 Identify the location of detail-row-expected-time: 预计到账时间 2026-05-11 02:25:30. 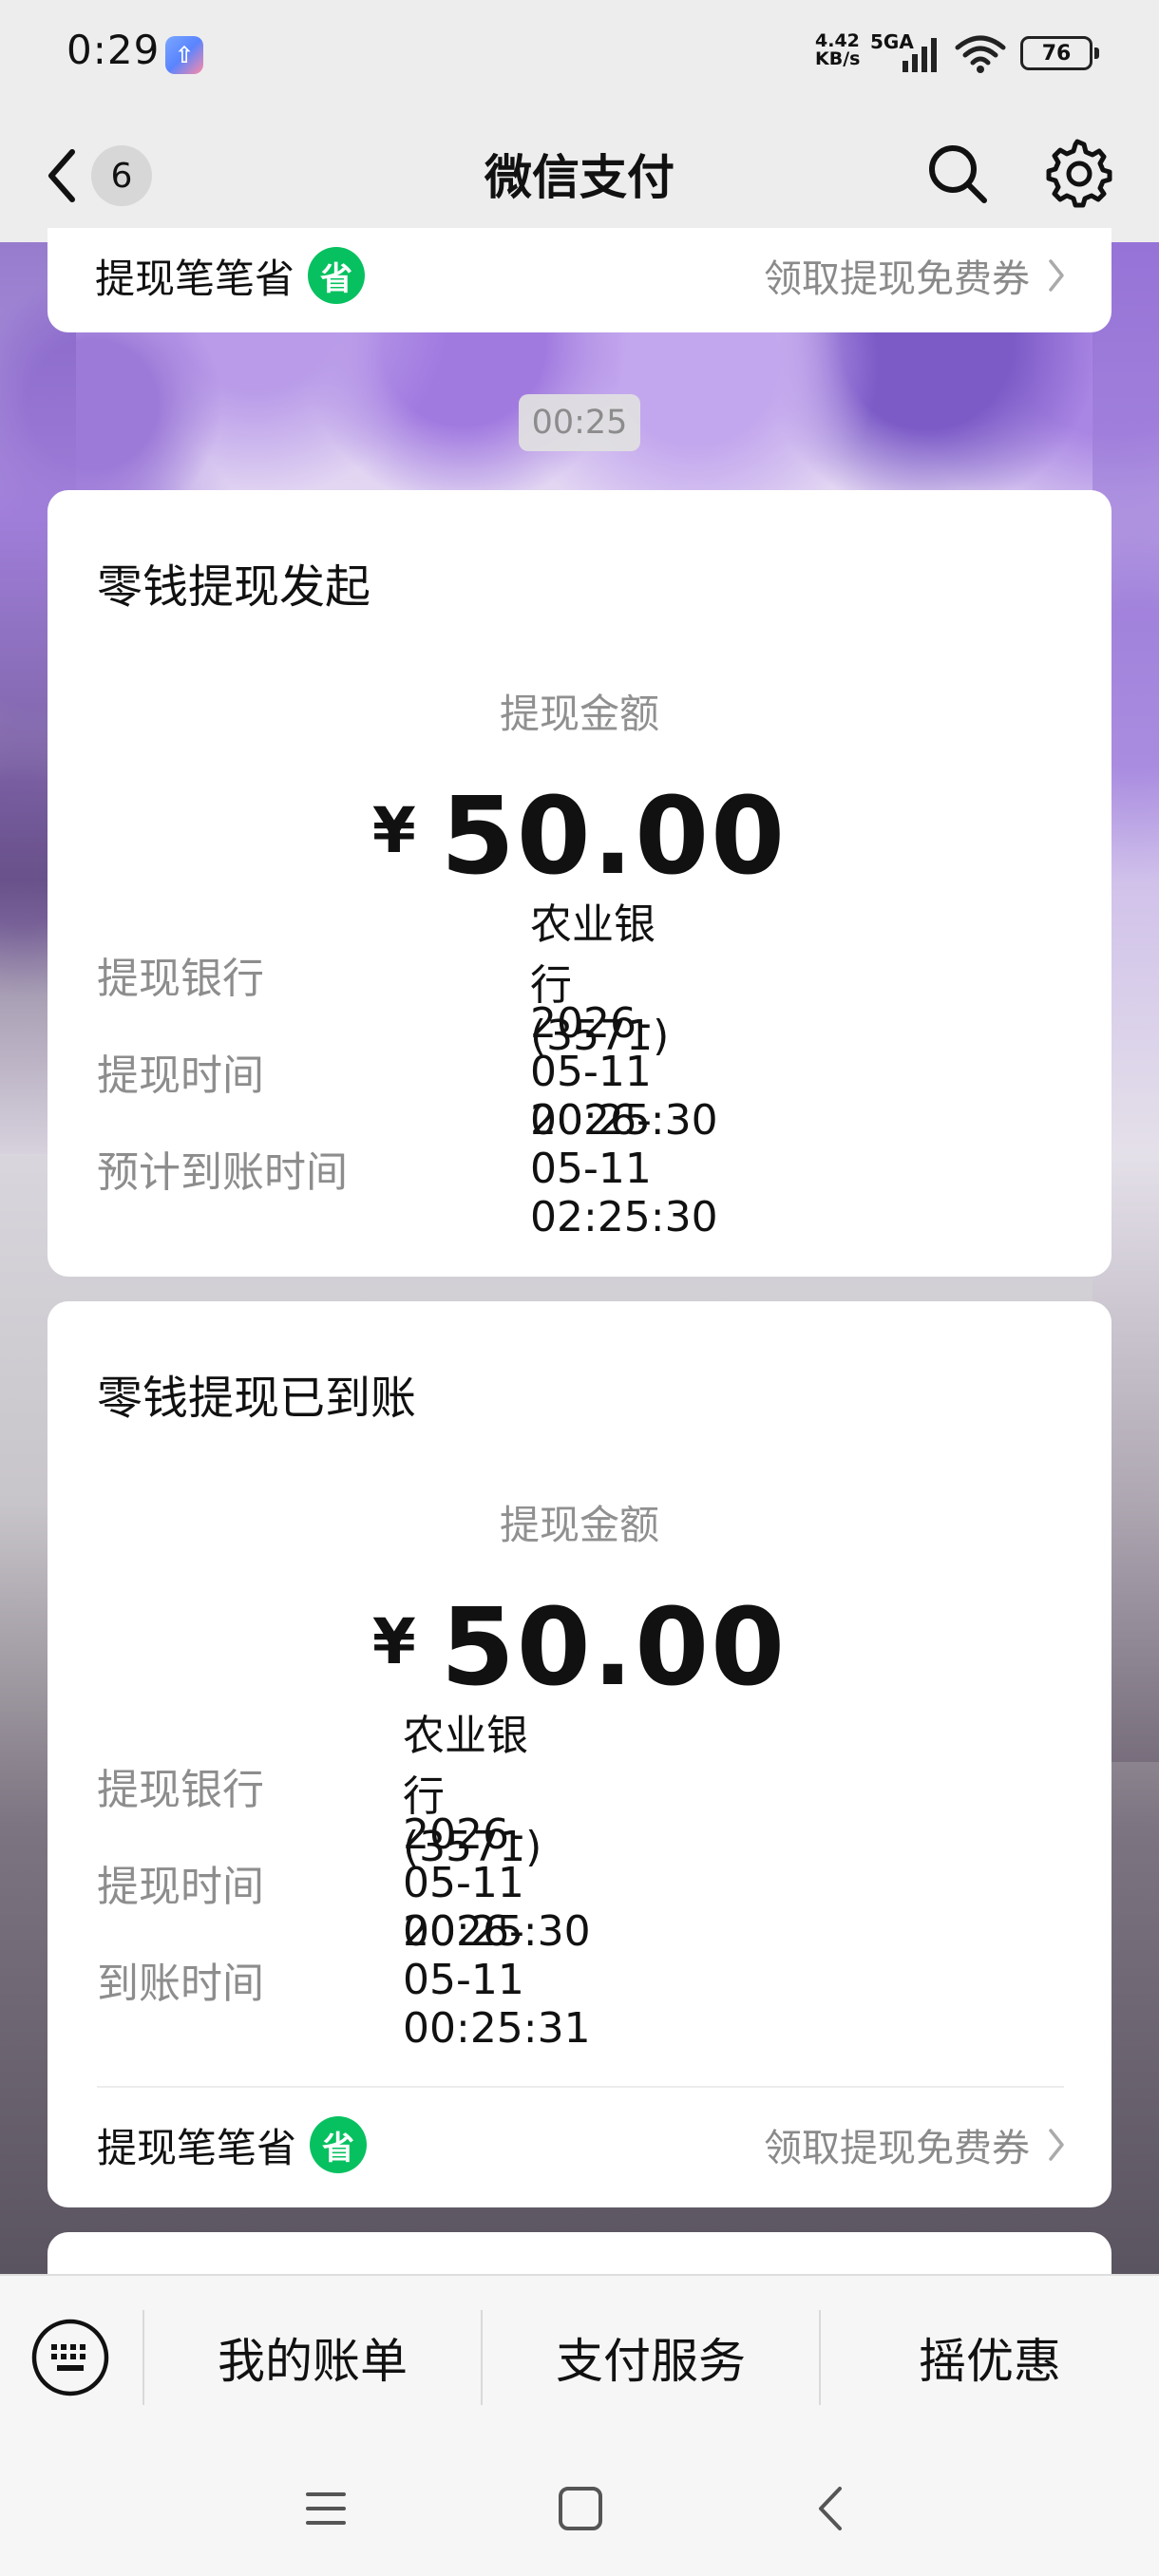
(407, 1168).